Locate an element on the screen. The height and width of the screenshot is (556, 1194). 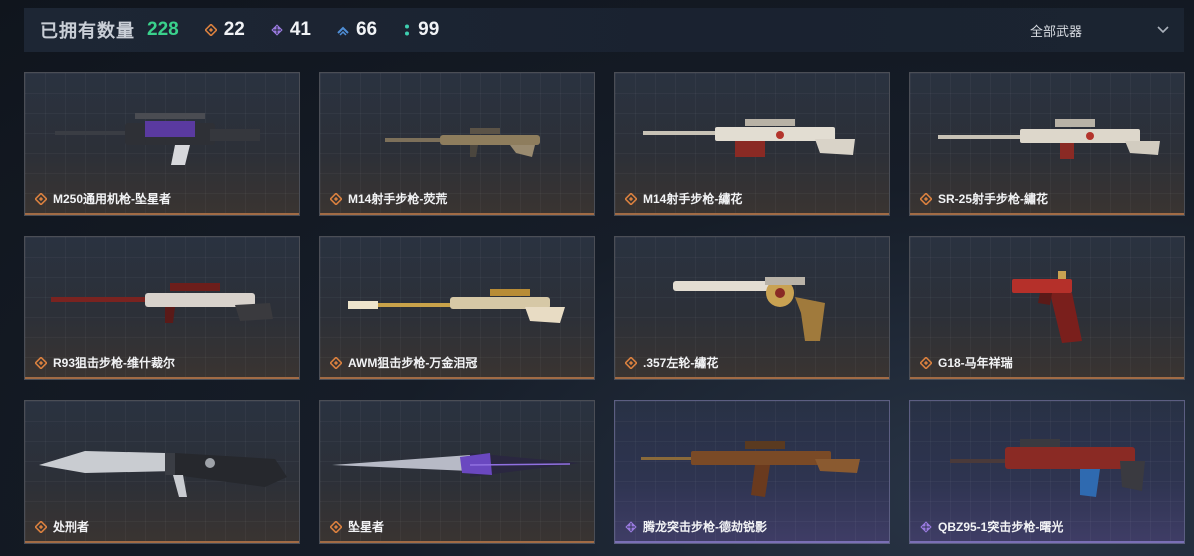
teal-dots-icon is located at coordinates (407, 30).